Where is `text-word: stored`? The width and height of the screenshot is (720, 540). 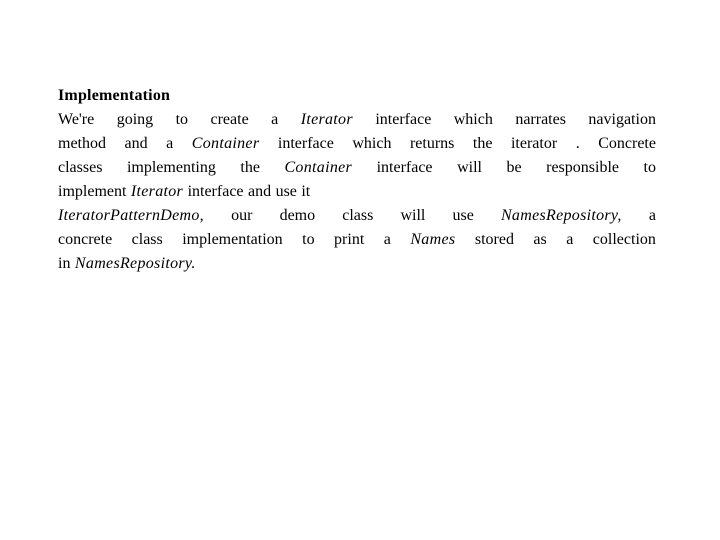 text-word: stored is located at coordinates (494, 239).